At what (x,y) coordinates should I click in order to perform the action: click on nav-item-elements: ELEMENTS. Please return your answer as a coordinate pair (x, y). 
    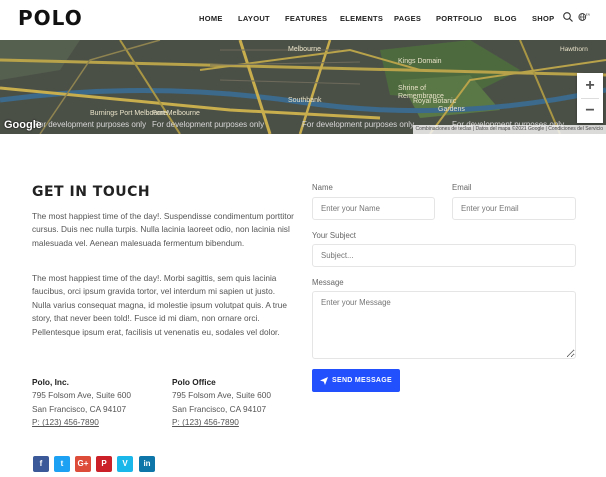
    Looking at the image, I should click on (361, 18).